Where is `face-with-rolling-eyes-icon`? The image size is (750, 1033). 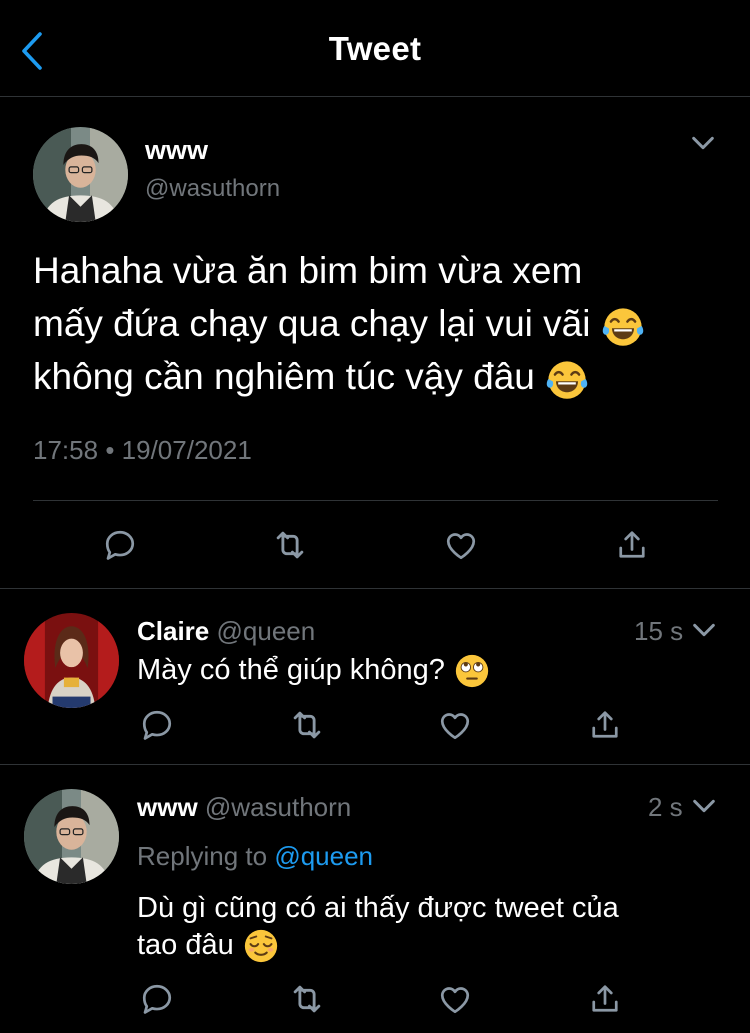
face-with-rolling-eyes-icon is located at coordinates (472, 671).